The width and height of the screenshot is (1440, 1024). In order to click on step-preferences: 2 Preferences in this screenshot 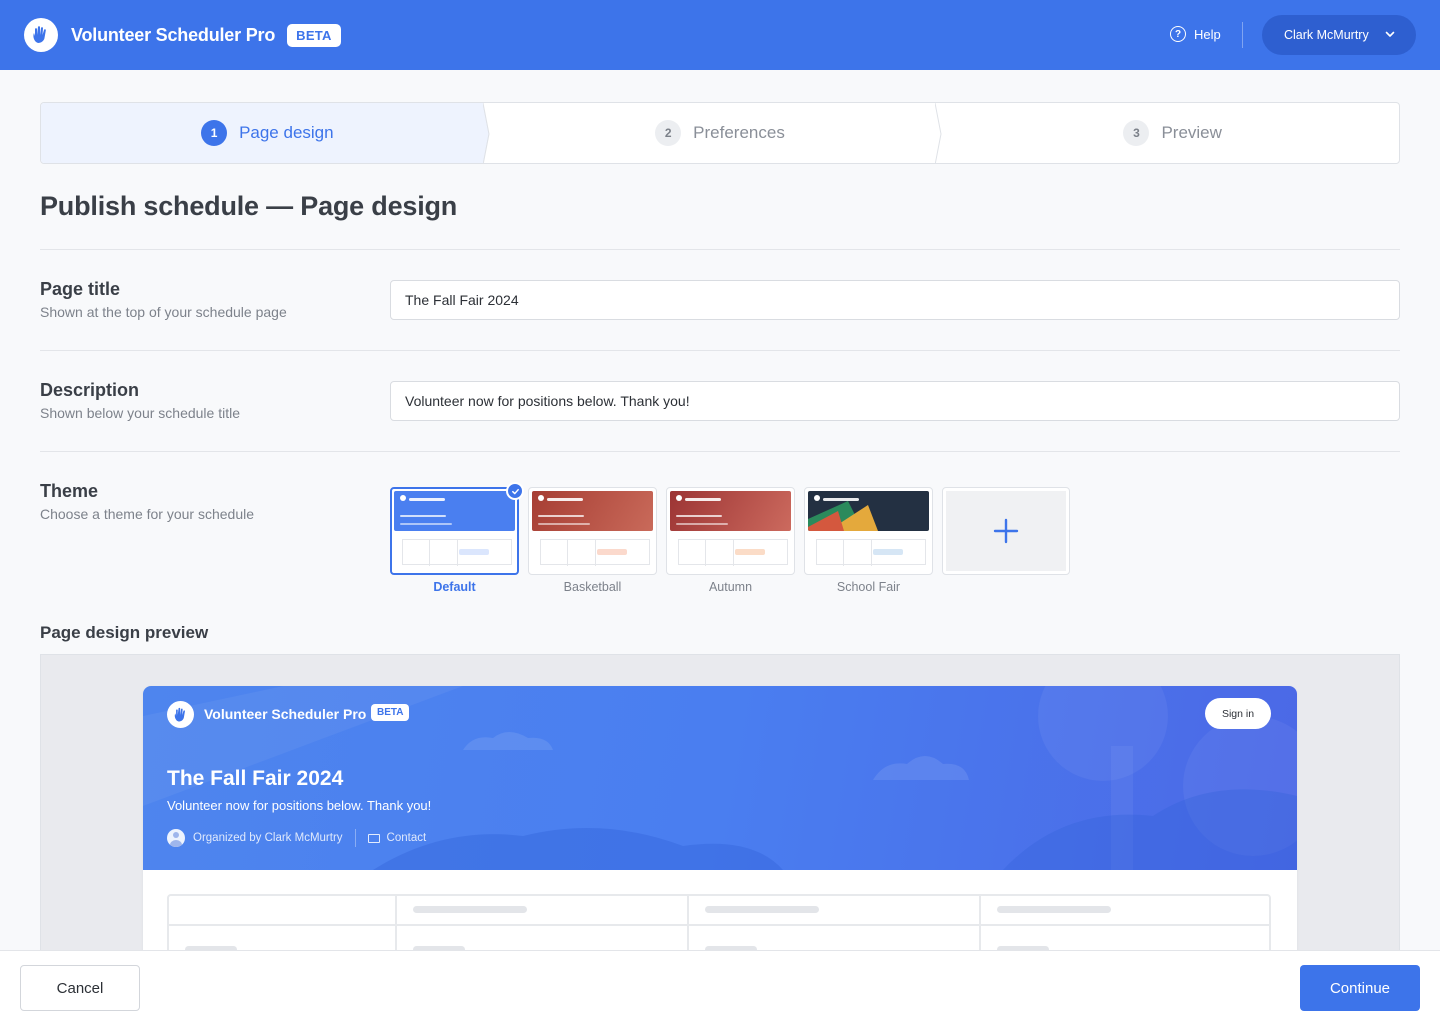, I will do `click(720, 133)`.